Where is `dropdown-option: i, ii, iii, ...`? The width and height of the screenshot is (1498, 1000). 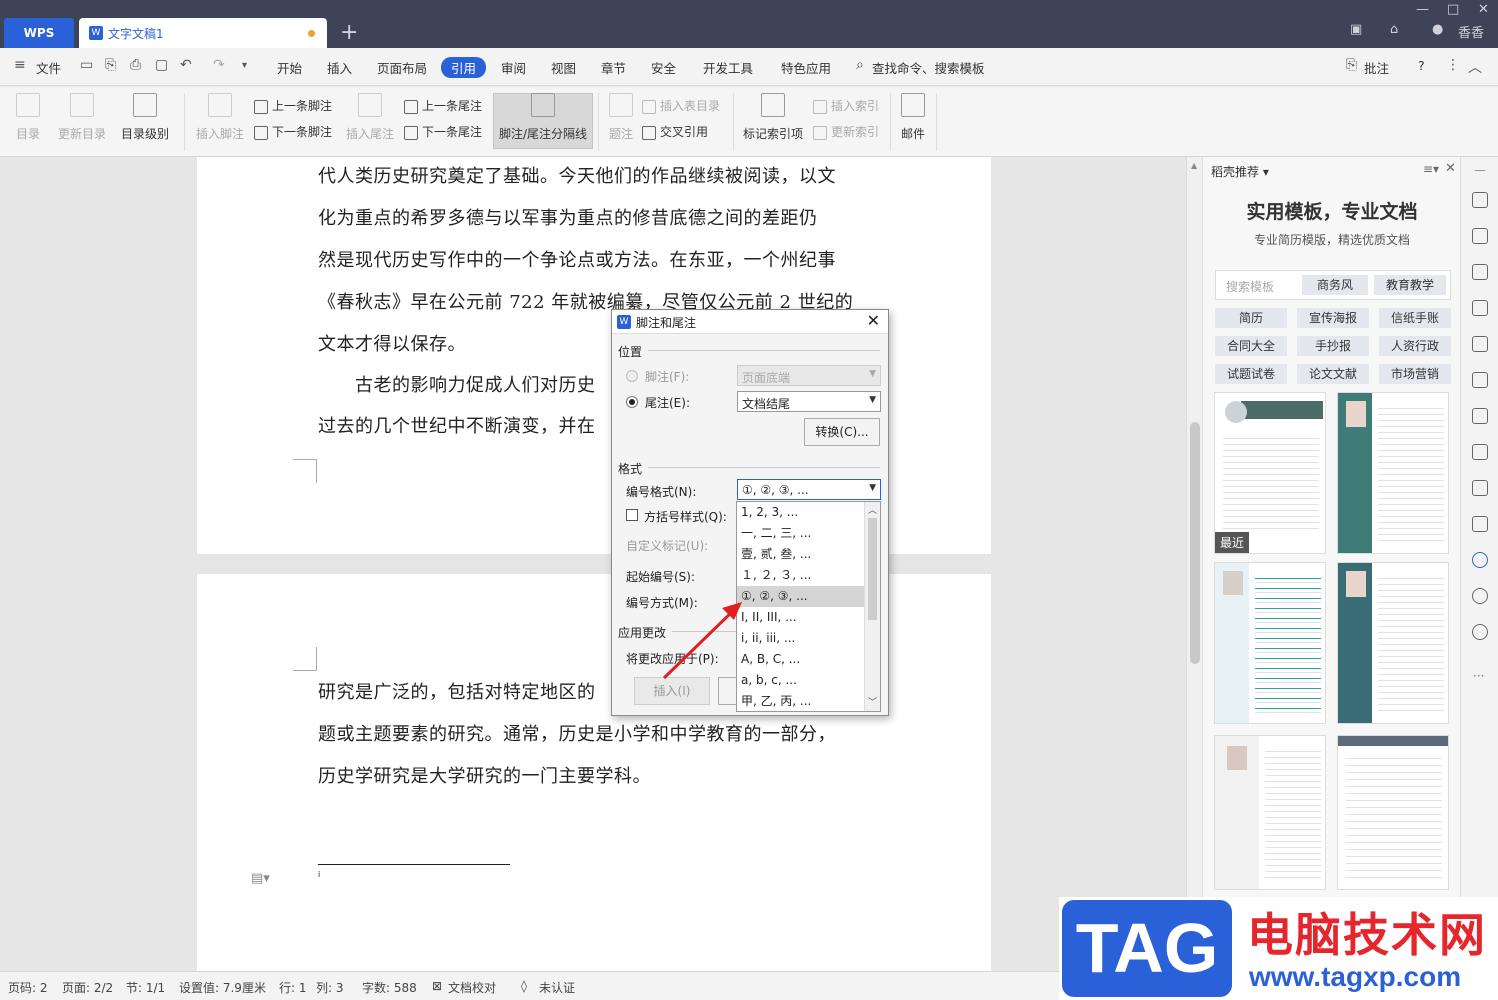 dropdown-option: i, ii, iii, ... is located at coordinates (801, 638).